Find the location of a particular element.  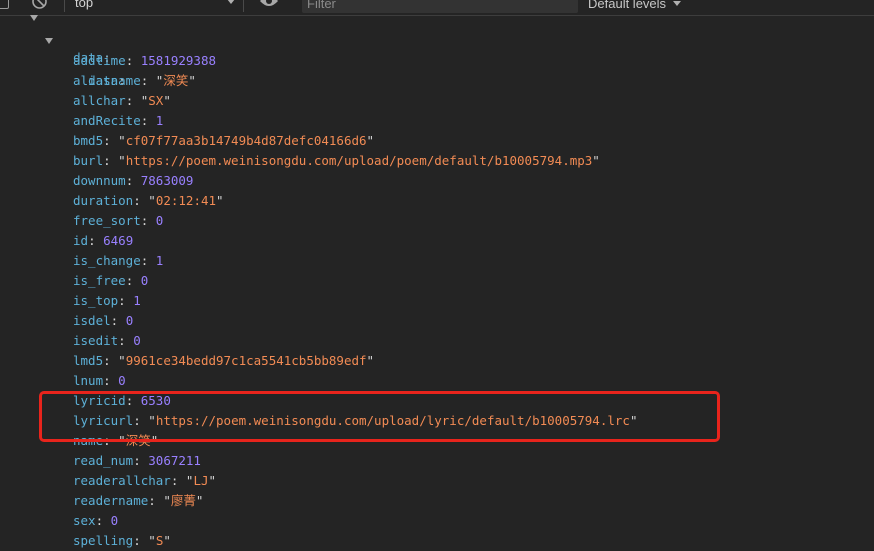

property-row-allchar: allchar: "SX" is located at coordinates (122, 101).